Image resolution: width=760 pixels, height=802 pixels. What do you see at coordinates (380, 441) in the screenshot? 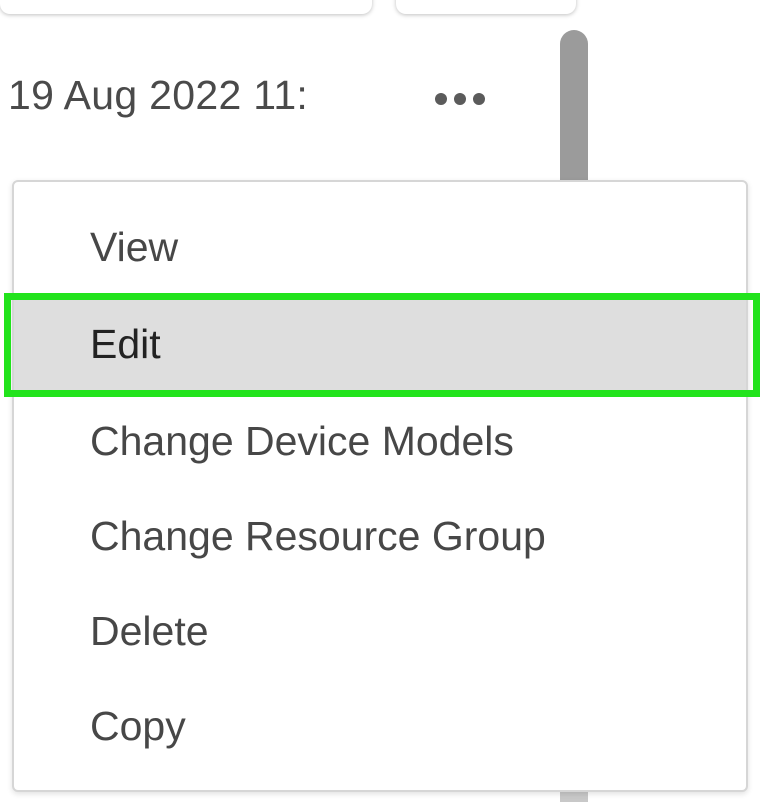
I see `menu-item-change-device-models: Change Device Models` at bounding box center [380, 441].